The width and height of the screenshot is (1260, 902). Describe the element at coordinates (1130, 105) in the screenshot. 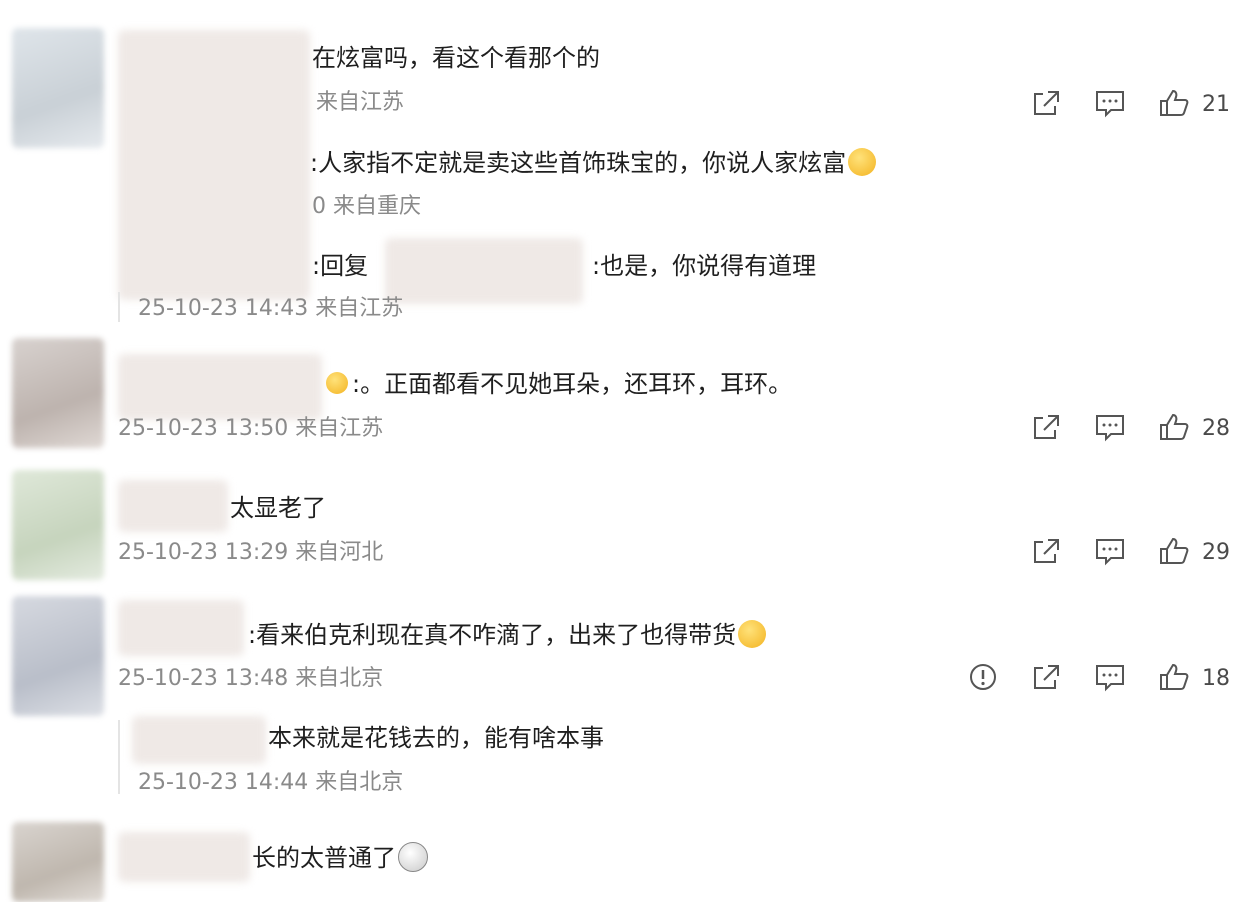

I see `comment-actions: 21` at that location.